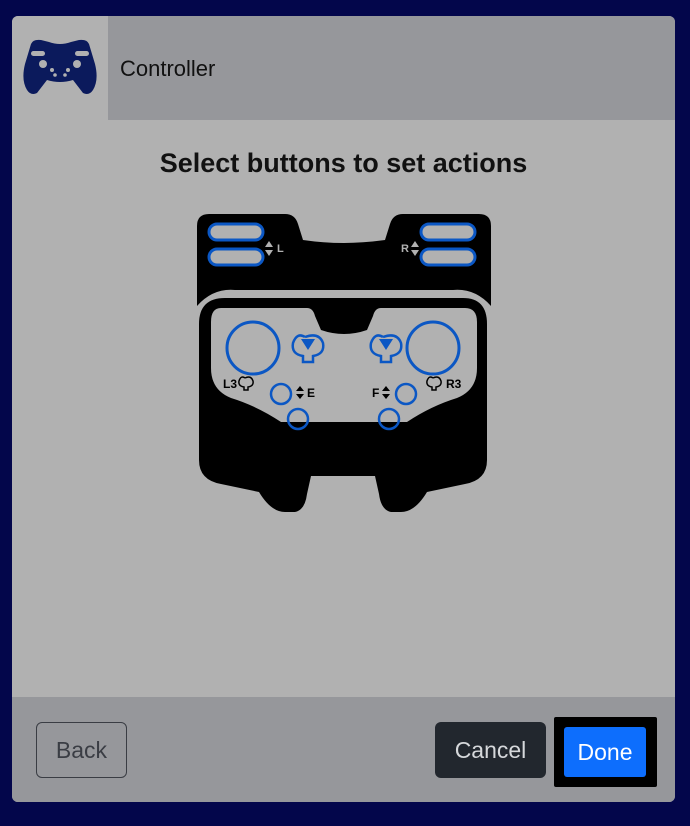 This screenshot has width=690, height=826. Describe the element at coordinates (236, 257) in the screenshot. I see `left-bumper-lower` at that location.